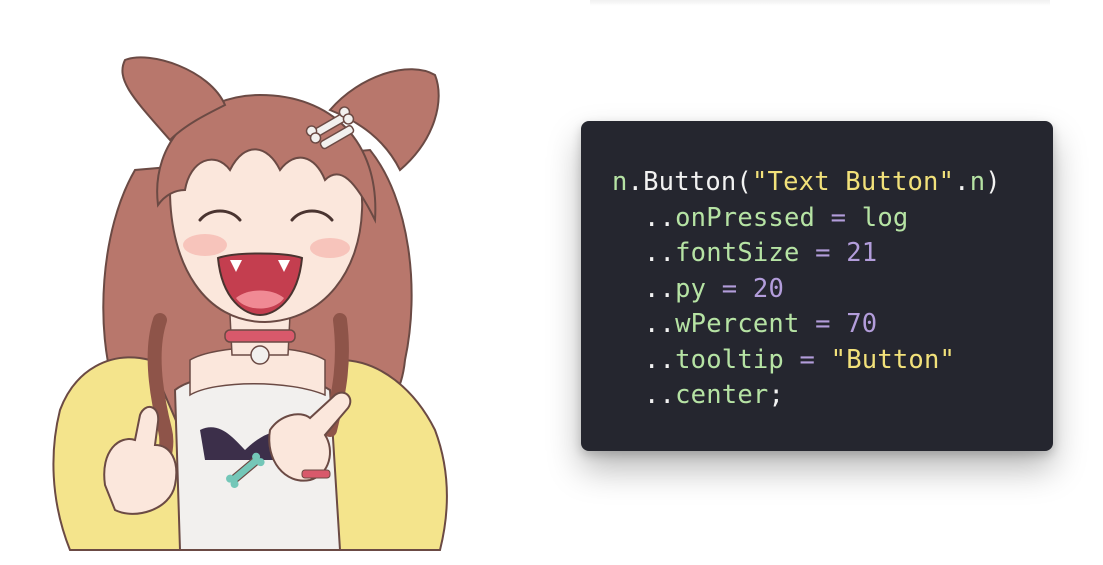 The image size is (1103, 565). Describe the element at coordinates (729, 359) in the screenshot. I see `code-token-prop: tooltip` at that location.